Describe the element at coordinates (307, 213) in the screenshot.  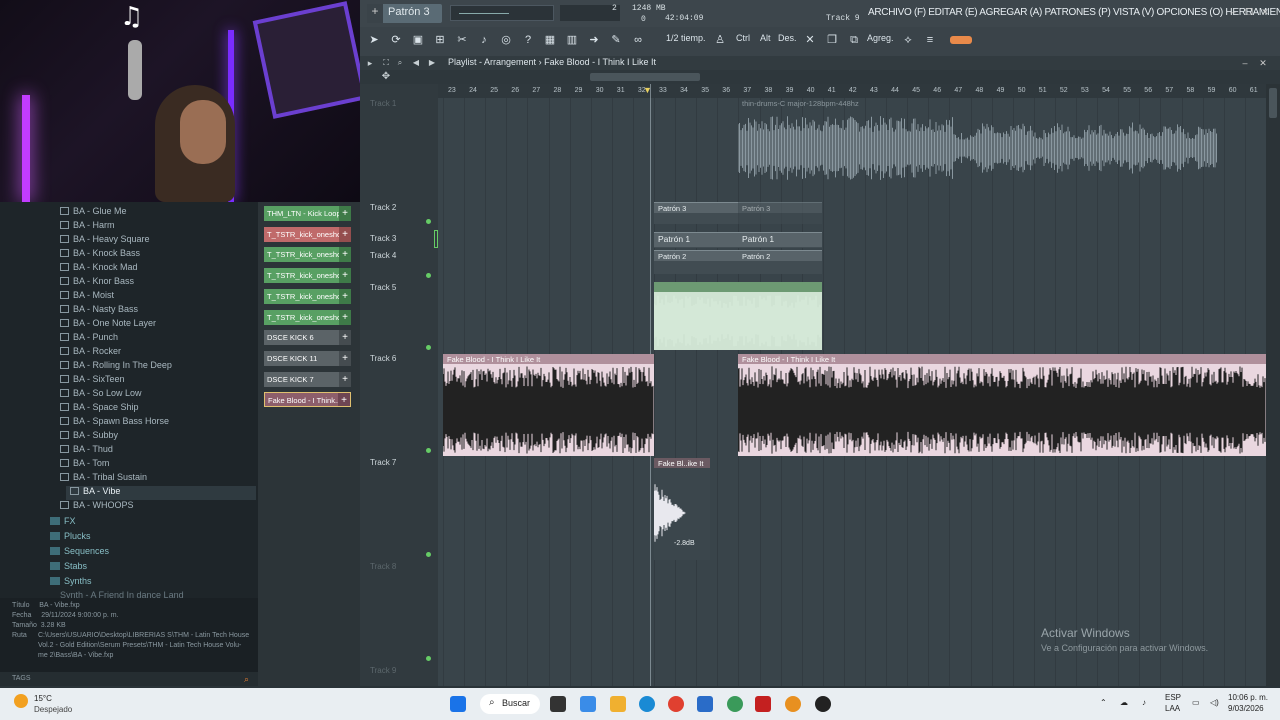
I see `channel-button: THM_LTN - Kick Loop.. +` at that location.